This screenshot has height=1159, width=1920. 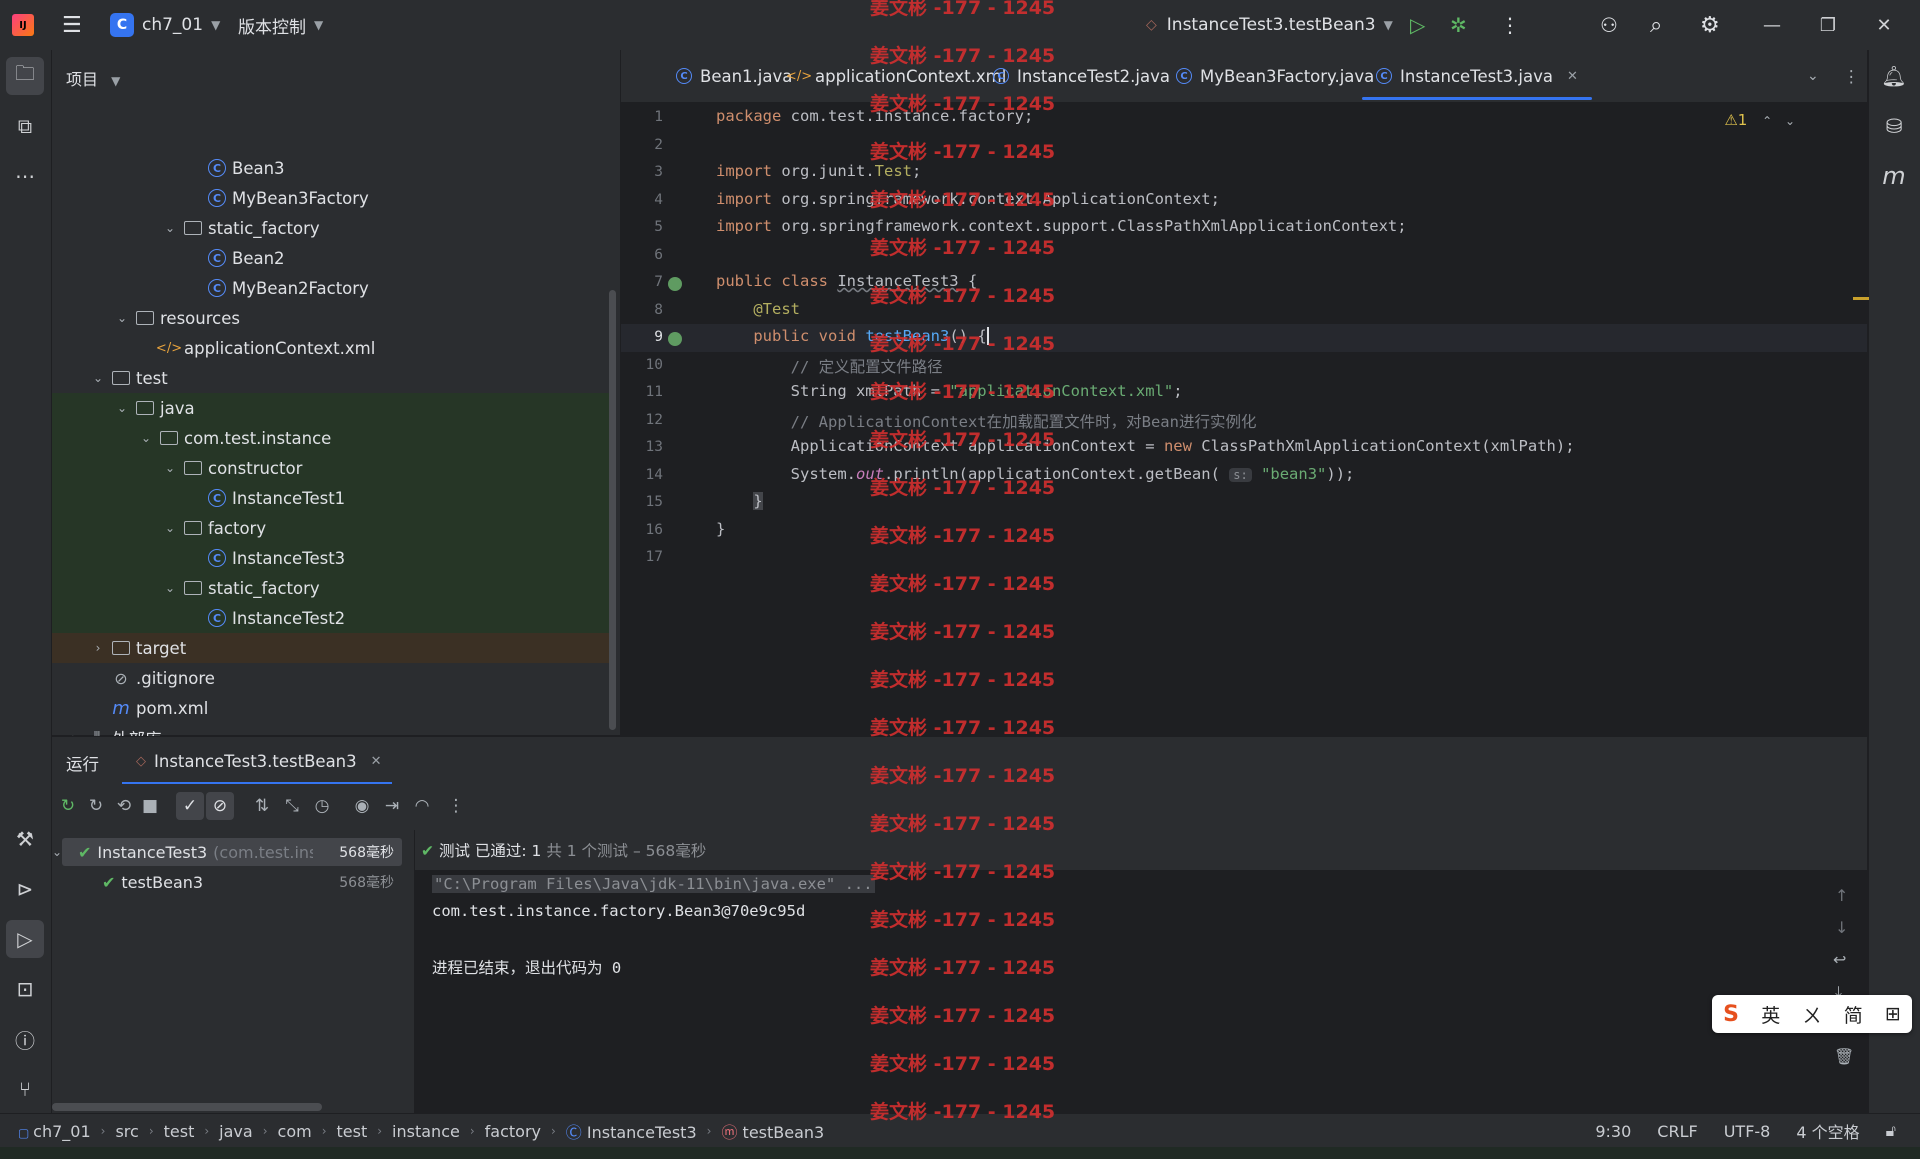 What do you see at coordinates (1710, 25) in the screenshot?
I see `settings-gear-icon: ⚙` at bounding box center [1710, 25].